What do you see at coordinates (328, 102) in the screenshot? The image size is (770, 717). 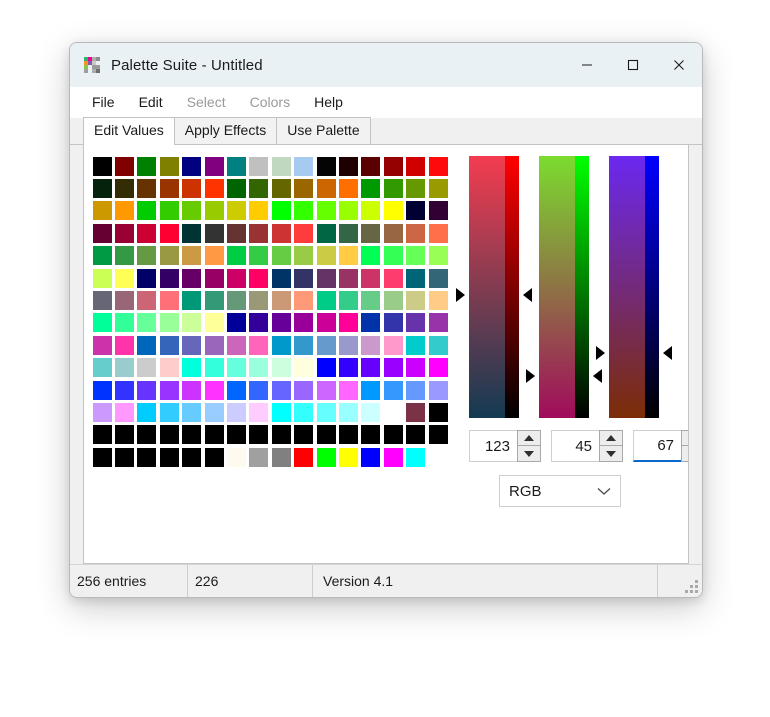 I see `menu-item-help: Help` at bounding box center [328, 102].